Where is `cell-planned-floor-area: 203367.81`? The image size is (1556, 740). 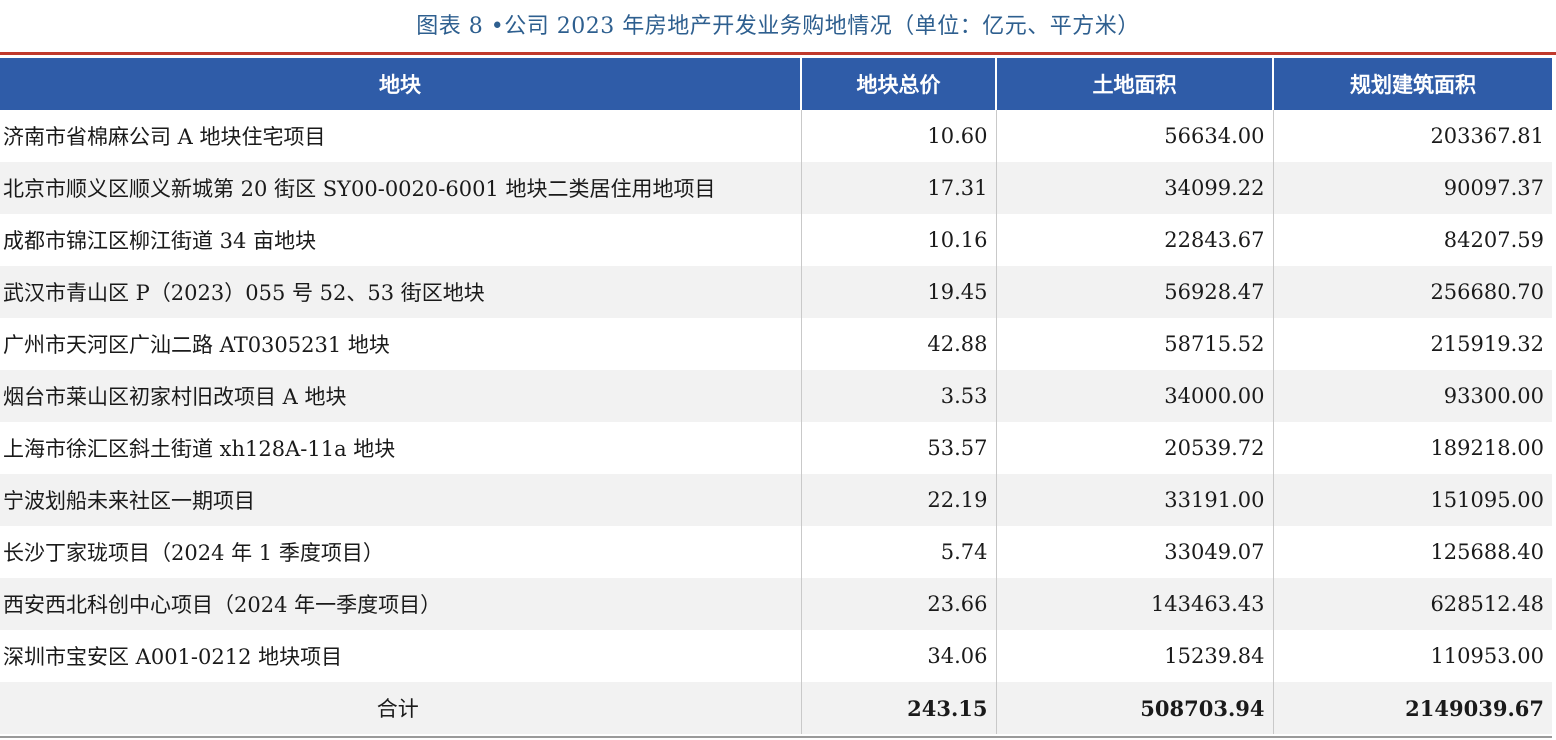 cell-planned-floor-area: 203367.81 is located at coordinates (1487, 136).